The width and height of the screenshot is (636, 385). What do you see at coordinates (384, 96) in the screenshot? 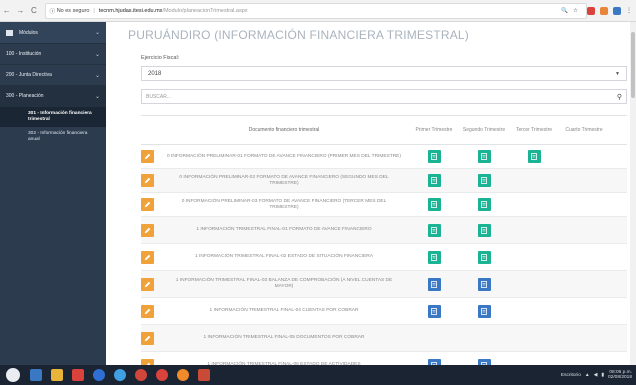
I see `search-input: BUSCAR... ⚲` at bounding box center [384, 96].